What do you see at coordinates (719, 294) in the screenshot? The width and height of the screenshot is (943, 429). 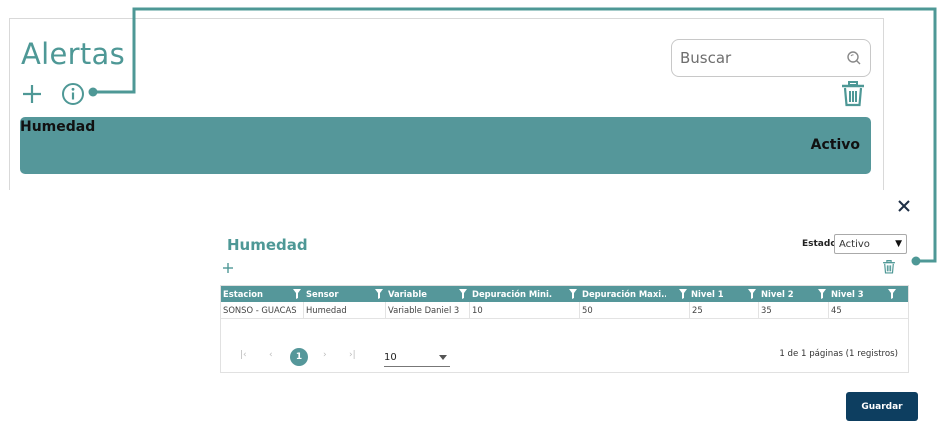 I see `column-header: Nivel 1` at bounding box center [719, 294].